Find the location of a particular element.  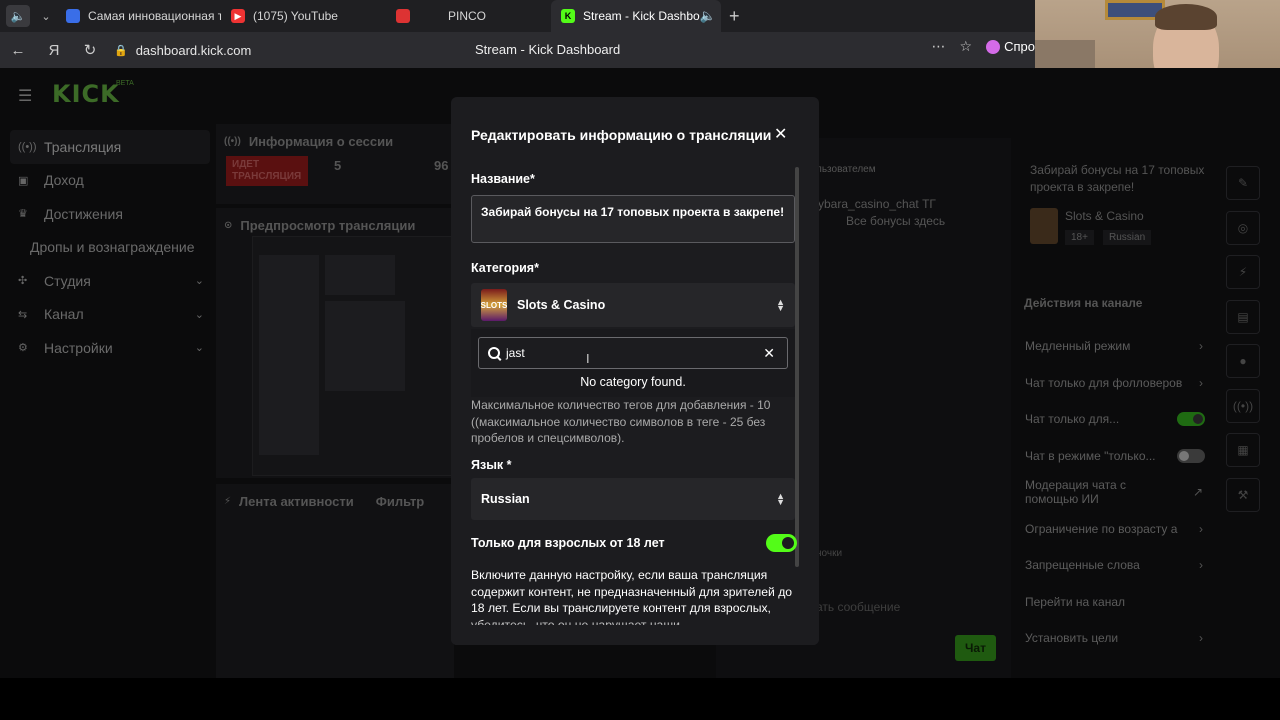

session-header: ((•)) Информация о сессии is located at coordinates (335, 141).